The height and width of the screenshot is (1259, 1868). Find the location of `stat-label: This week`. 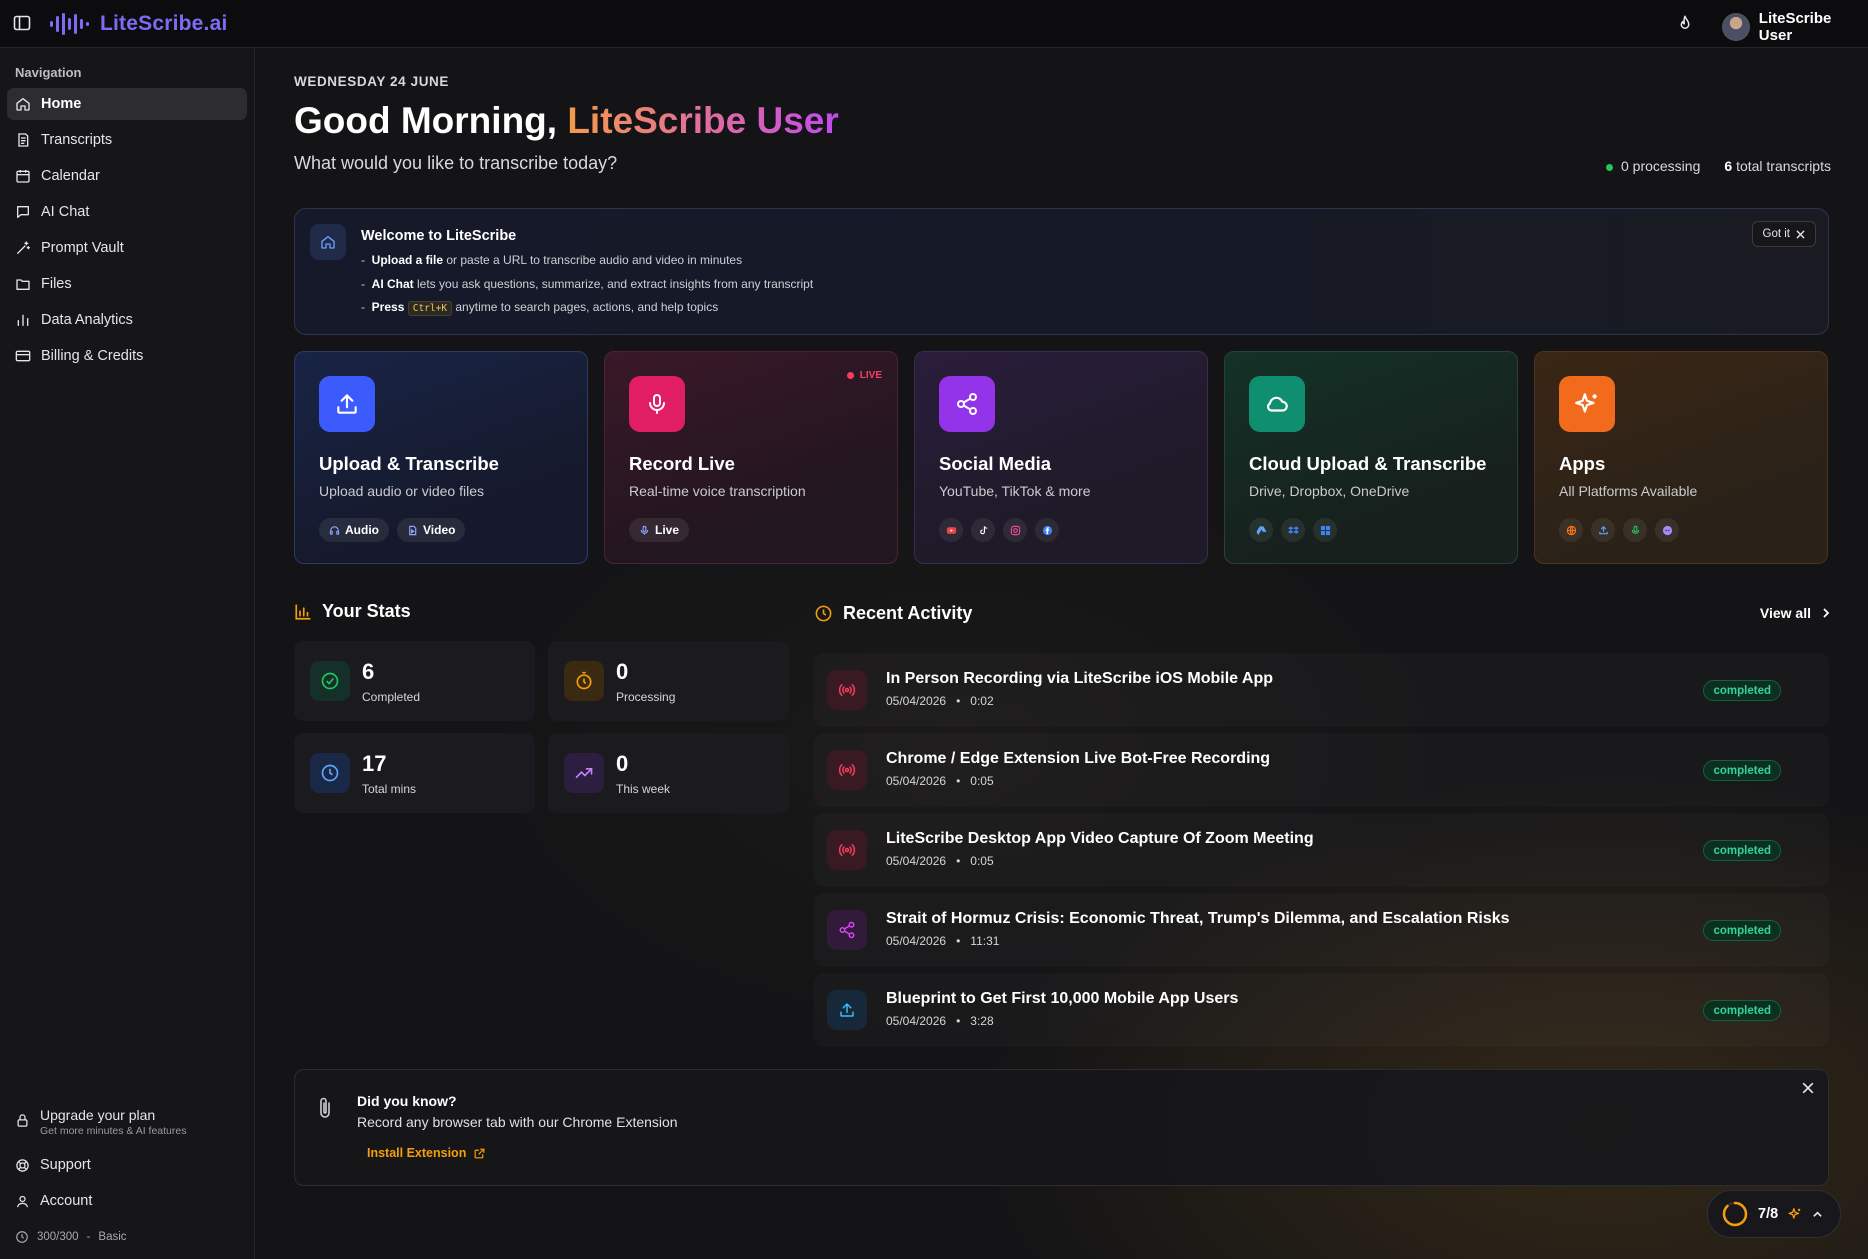

stat-label: This week is located at coordinates (643, 789).